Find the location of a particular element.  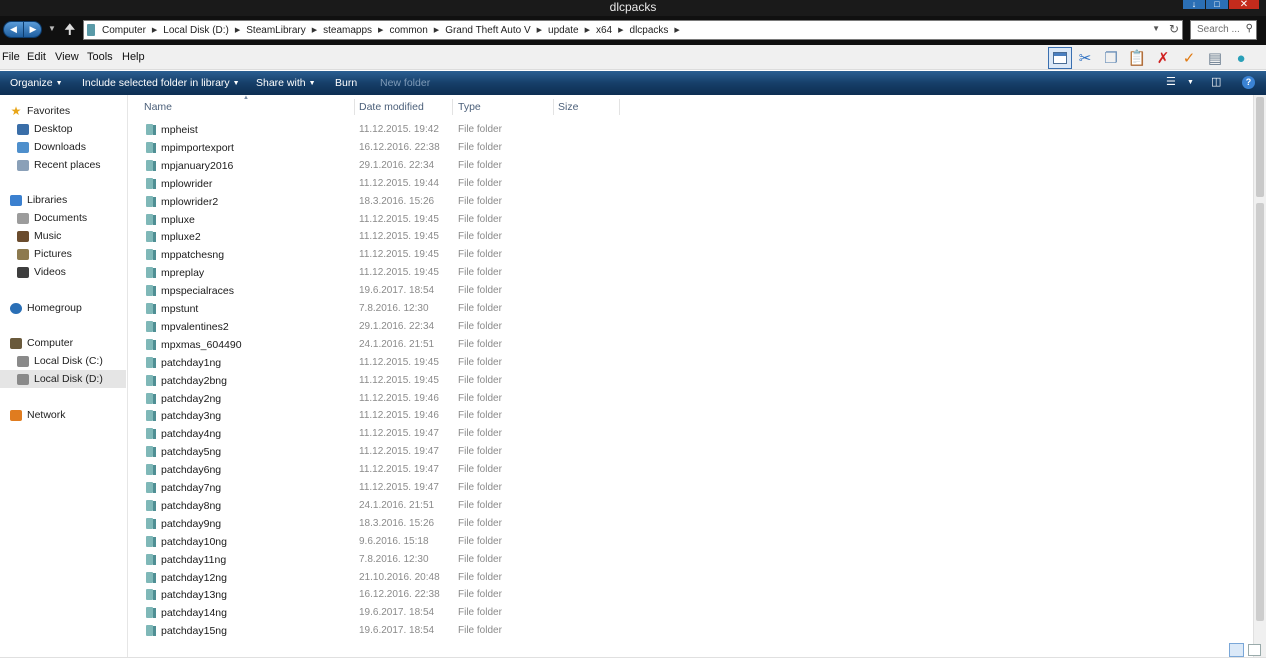

layout-icon is located at coordinates (1060, 58).